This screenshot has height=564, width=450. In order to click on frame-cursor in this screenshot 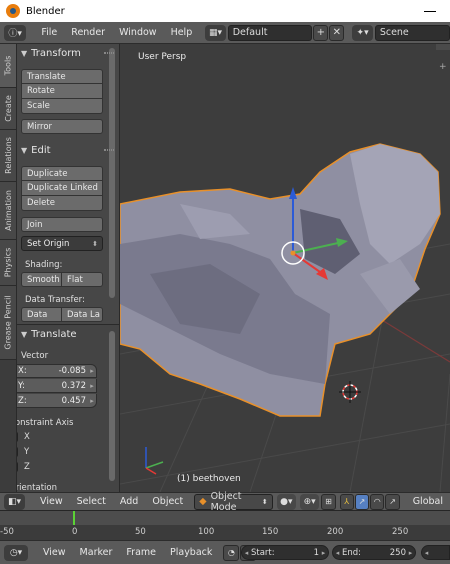, I will do `click(74, 518)`.